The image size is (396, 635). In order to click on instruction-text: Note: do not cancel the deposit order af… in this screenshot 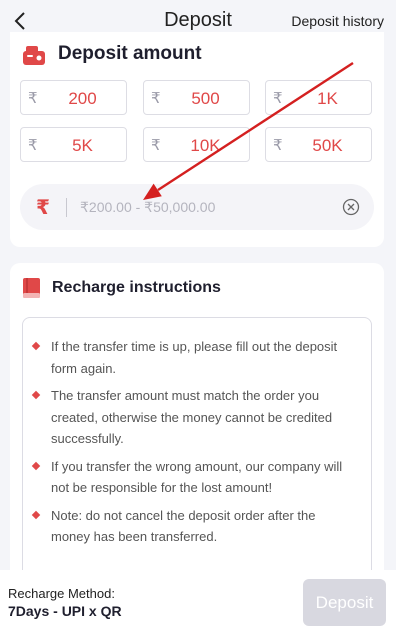, I will do `click(183, 526)`.